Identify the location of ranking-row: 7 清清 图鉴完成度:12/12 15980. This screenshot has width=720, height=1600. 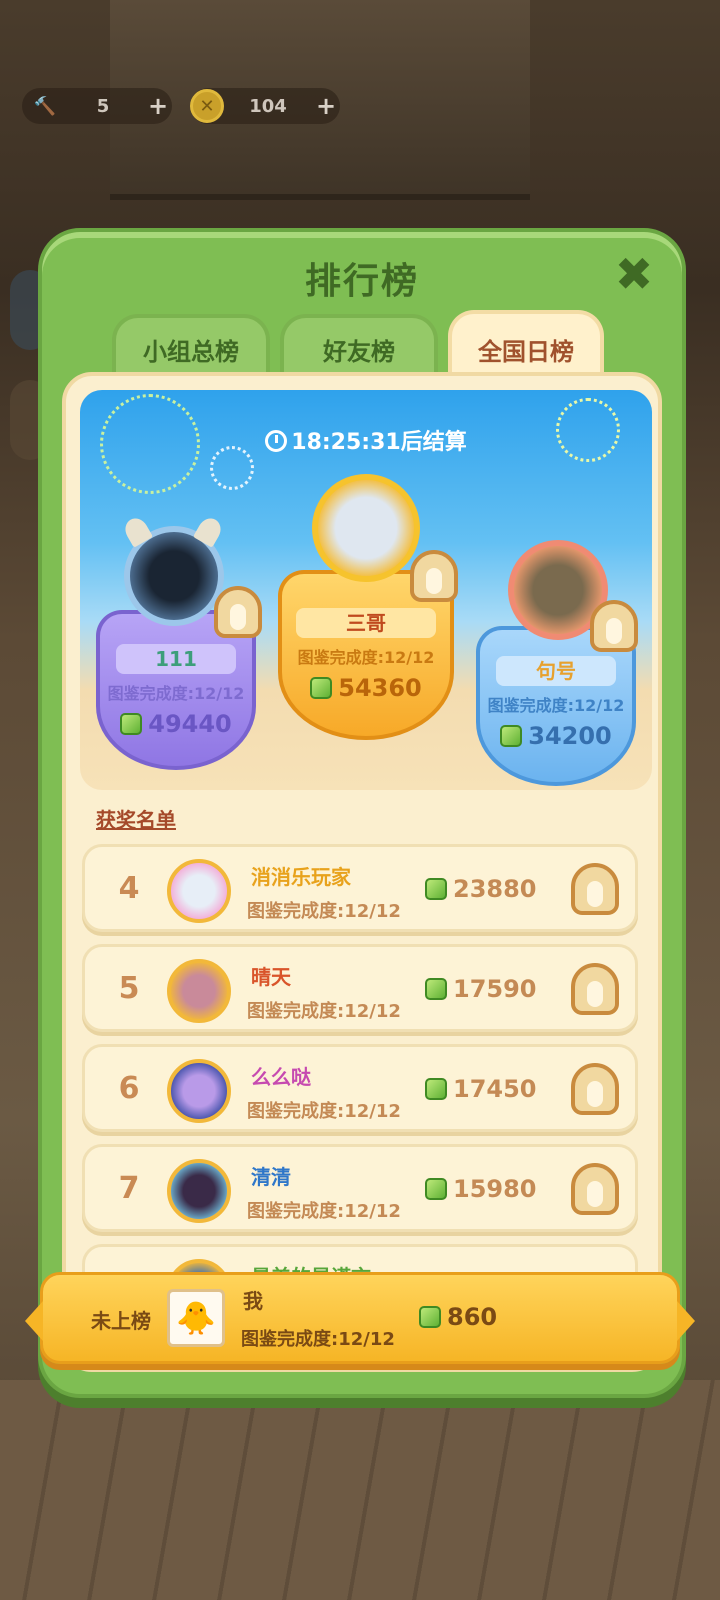
(360, 1188).